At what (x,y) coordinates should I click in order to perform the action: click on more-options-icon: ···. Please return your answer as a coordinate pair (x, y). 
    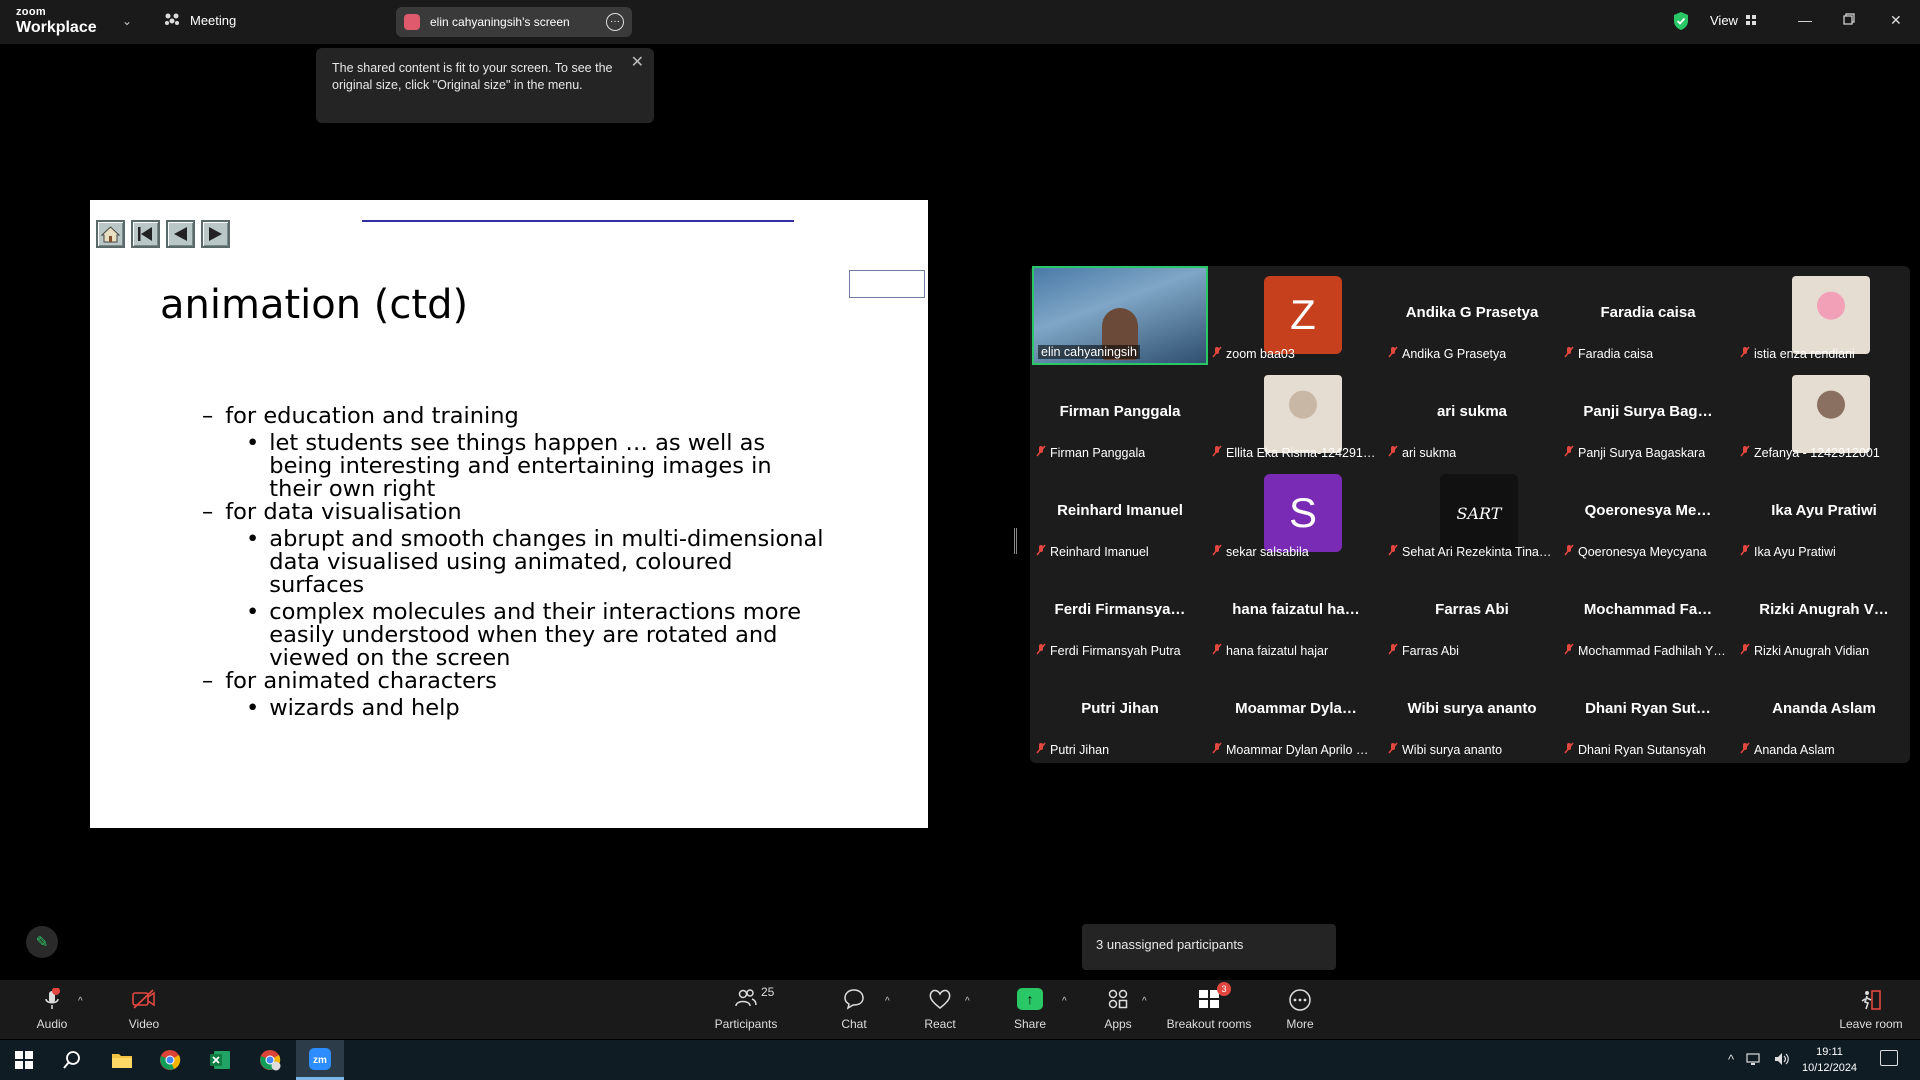
    Looking at the image, I should click on (615, 22).